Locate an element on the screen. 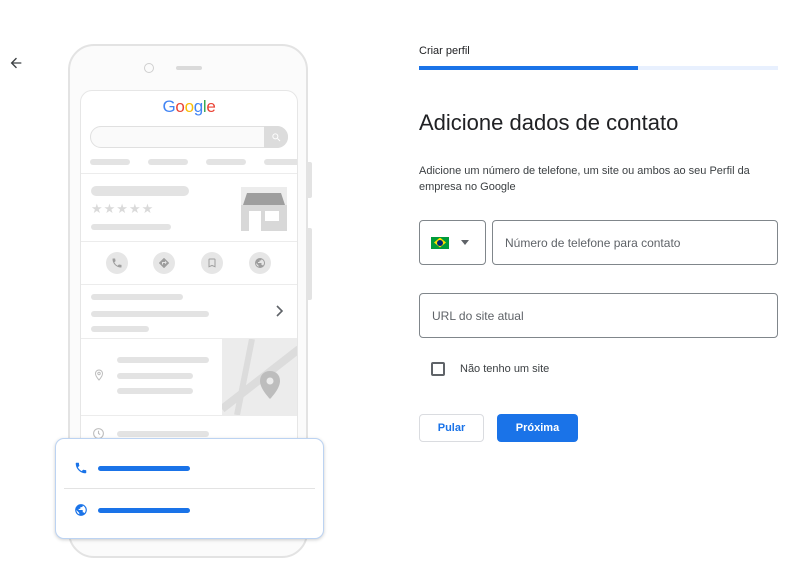 This screenshot has width=799, height=568. card-website-row is located at coordinates (189, 510).